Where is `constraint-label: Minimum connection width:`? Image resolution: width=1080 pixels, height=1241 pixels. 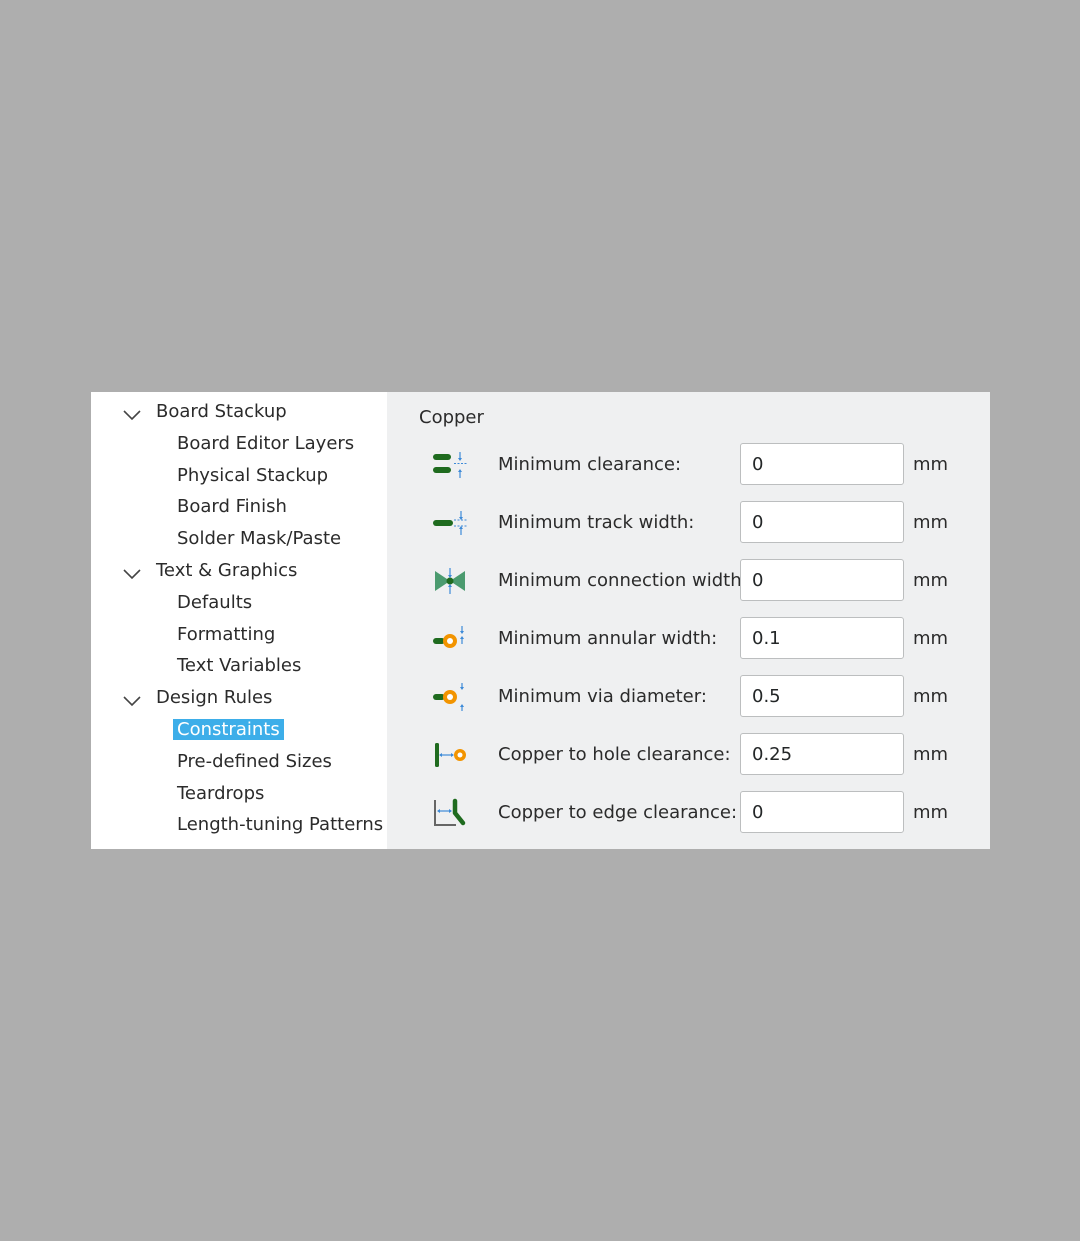
constraint-label: Minimum connection width: is located at coordinates (623, 580).